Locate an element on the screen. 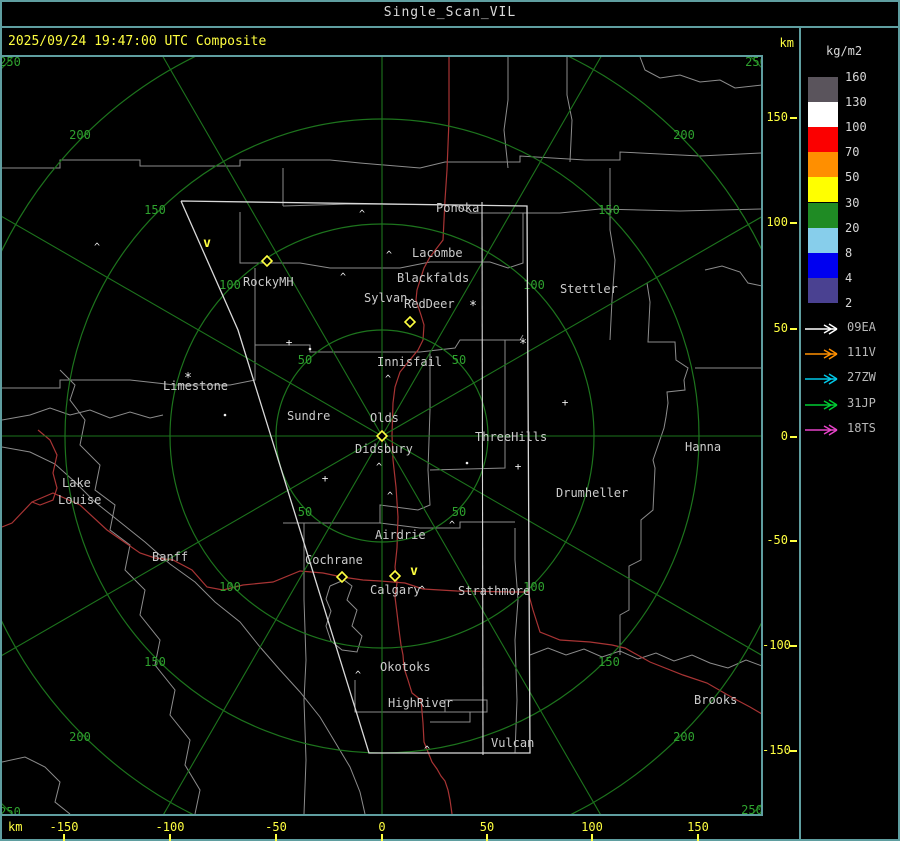  title-divider is located at coordinates (450, 27).